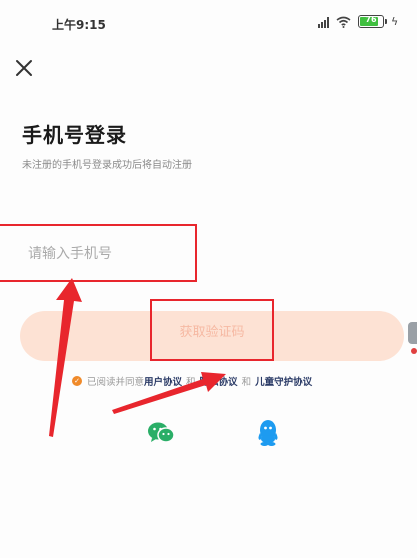  Describe the element at coordinates (395, 21) in the screenshot. I see `charging-icon: ϟ` at that location.